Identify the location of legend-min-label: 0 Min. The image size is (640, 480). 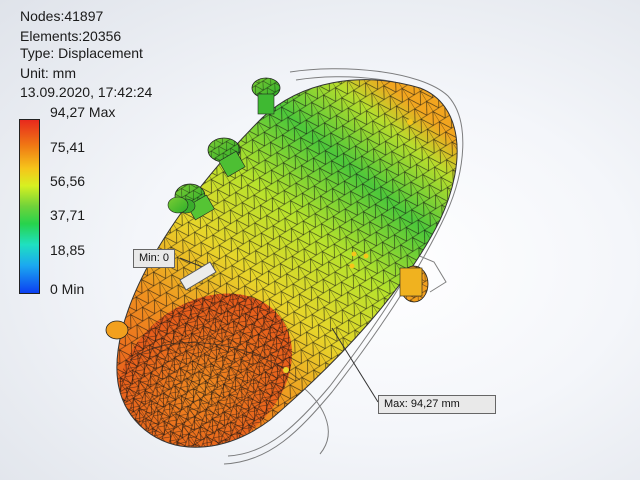
(67, 289).